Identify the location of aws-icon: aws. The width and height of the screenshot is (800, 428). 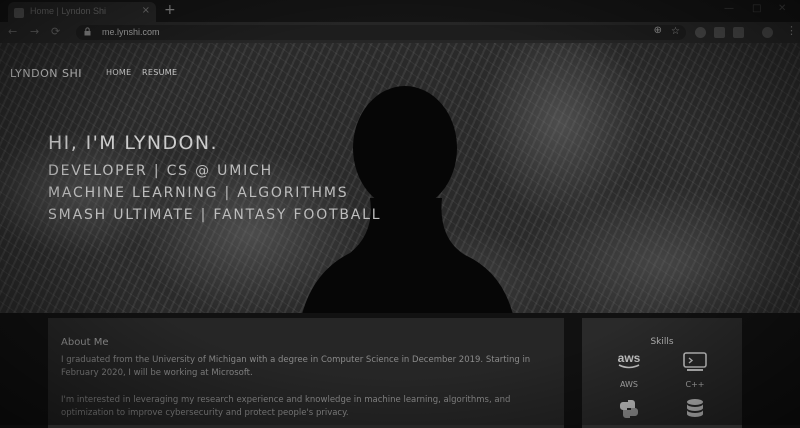
(629, 360).